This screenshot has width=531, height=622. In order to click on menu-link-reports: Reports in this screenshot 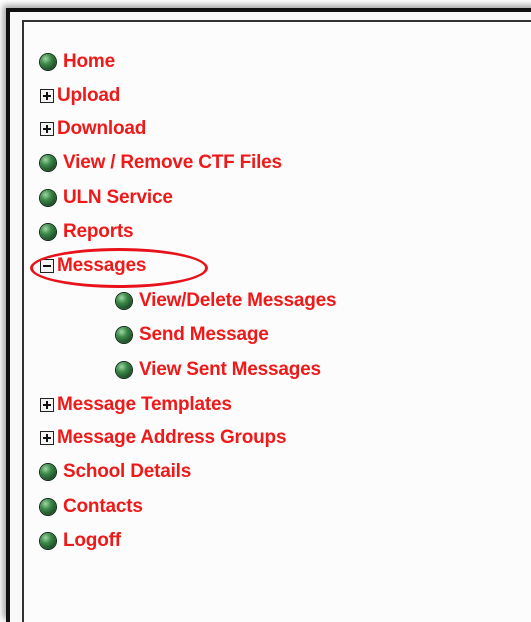, I will do `click(98, 232)`.